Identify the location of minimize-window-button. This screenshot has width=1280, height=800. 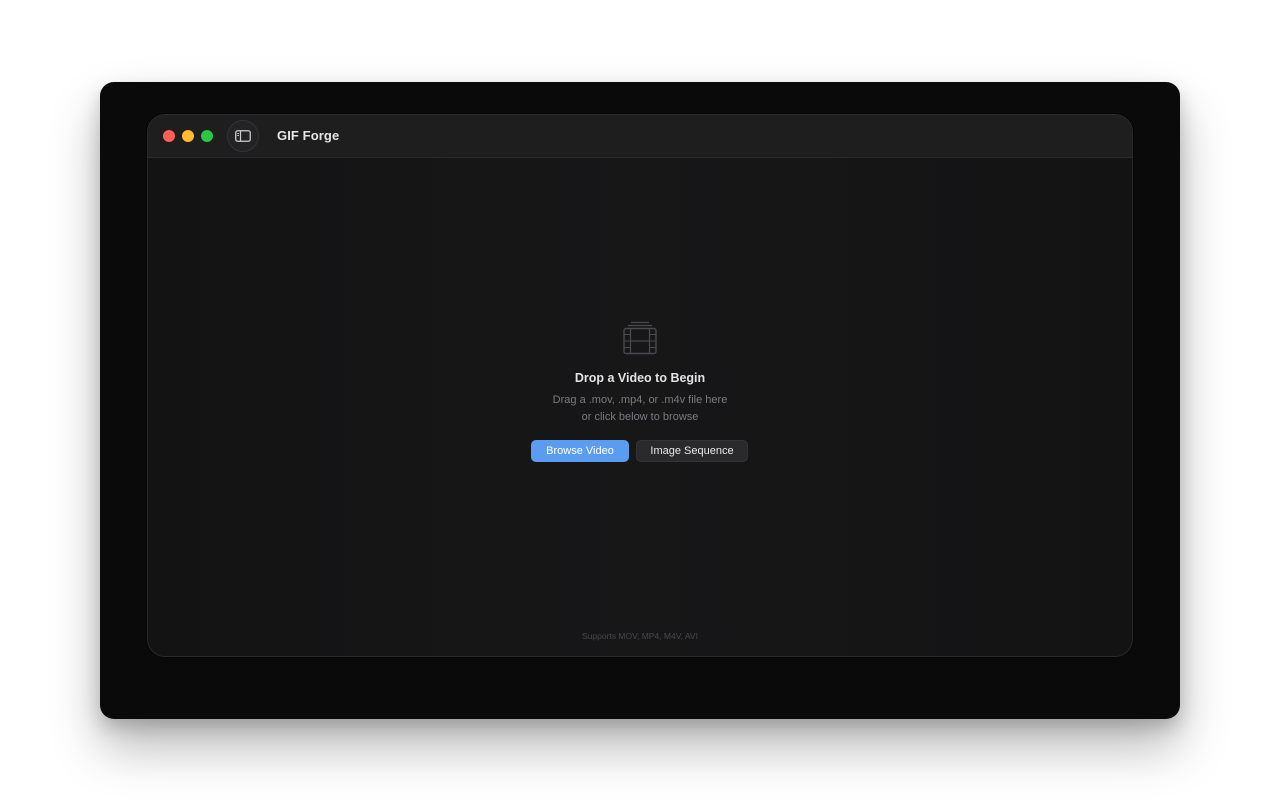
(188, 136).